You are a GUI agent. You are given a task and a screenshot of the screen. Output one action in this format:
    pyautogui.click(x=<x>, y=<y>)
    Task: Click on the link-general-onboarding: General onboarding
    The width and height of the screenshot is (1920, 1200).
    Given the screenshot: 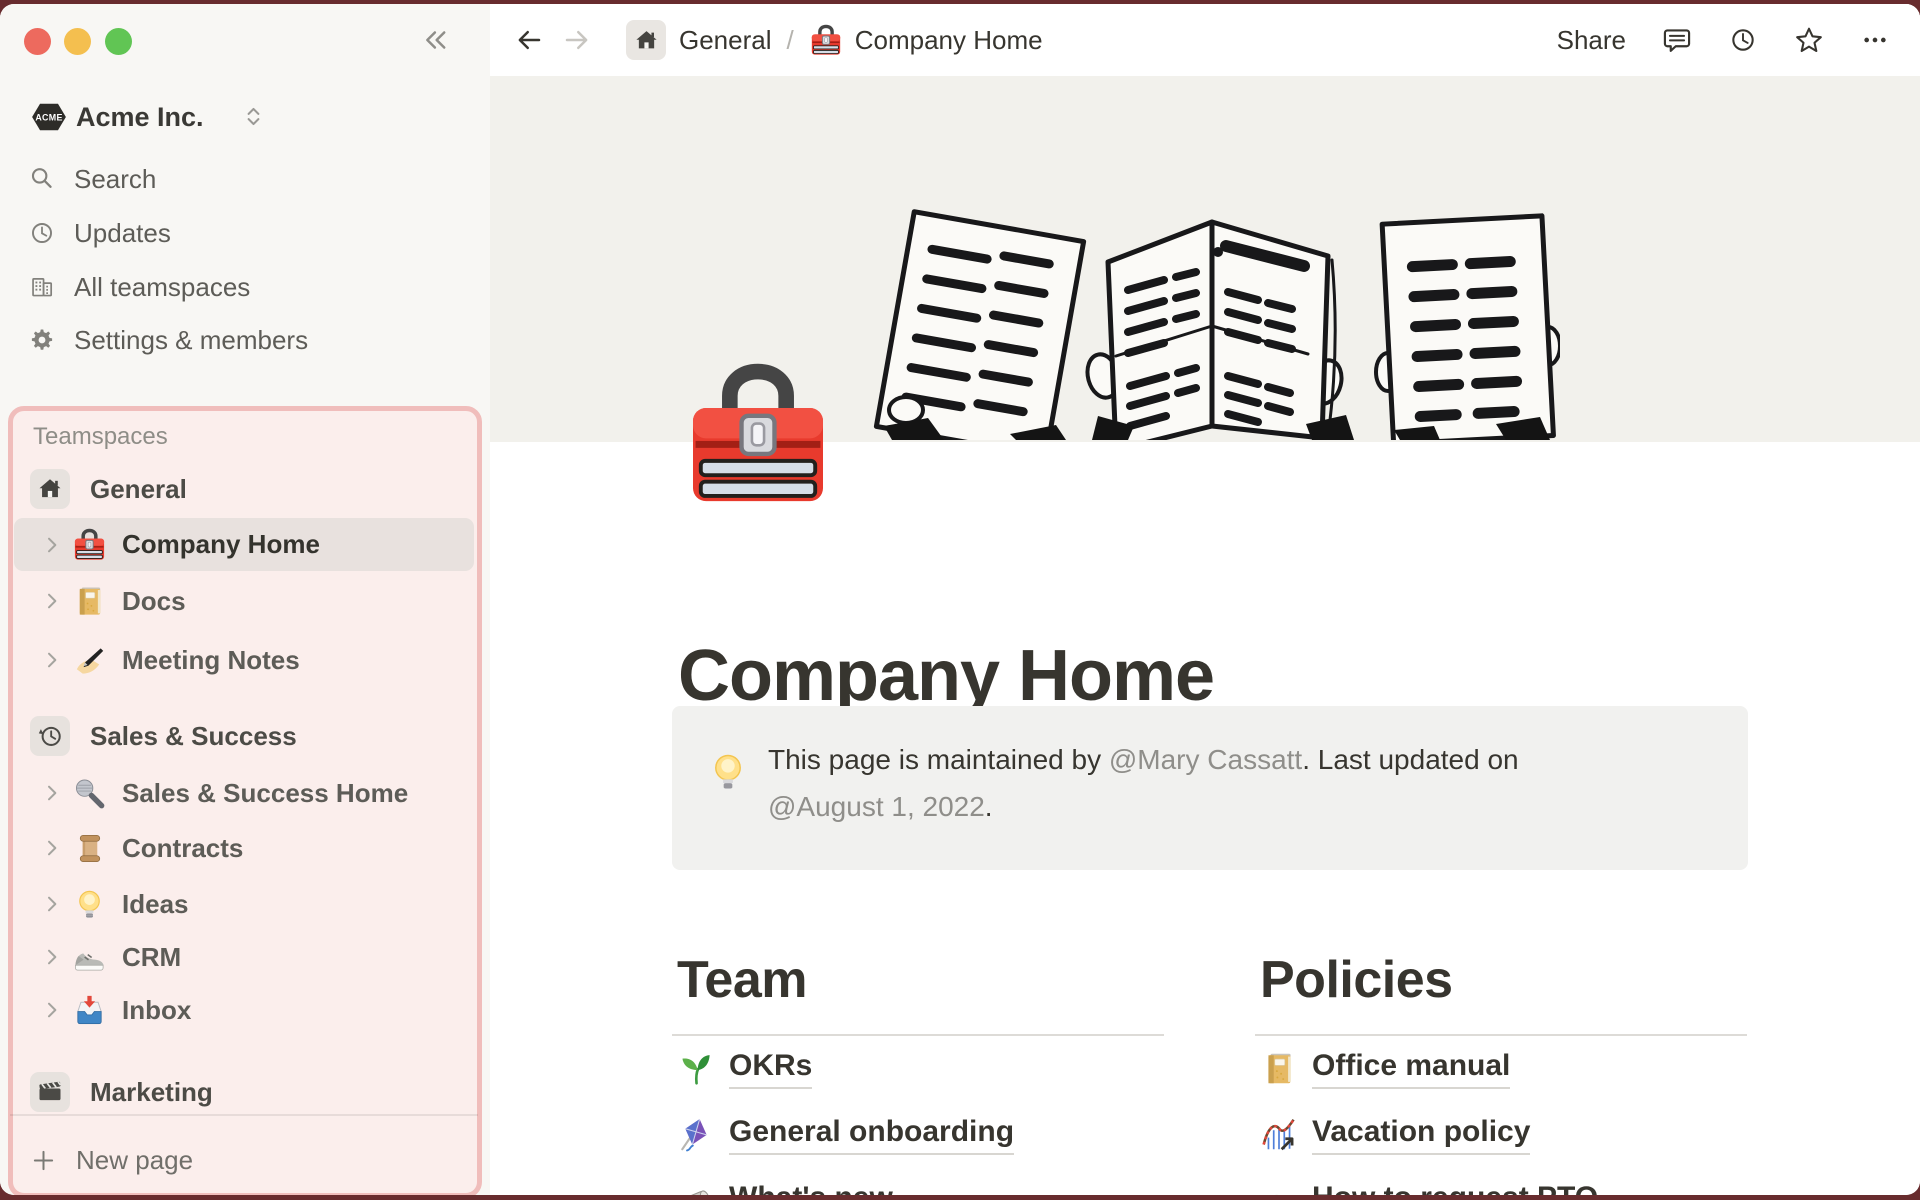 What is the action you would take?
    pyautogui.click(x=918, y=1135)
    